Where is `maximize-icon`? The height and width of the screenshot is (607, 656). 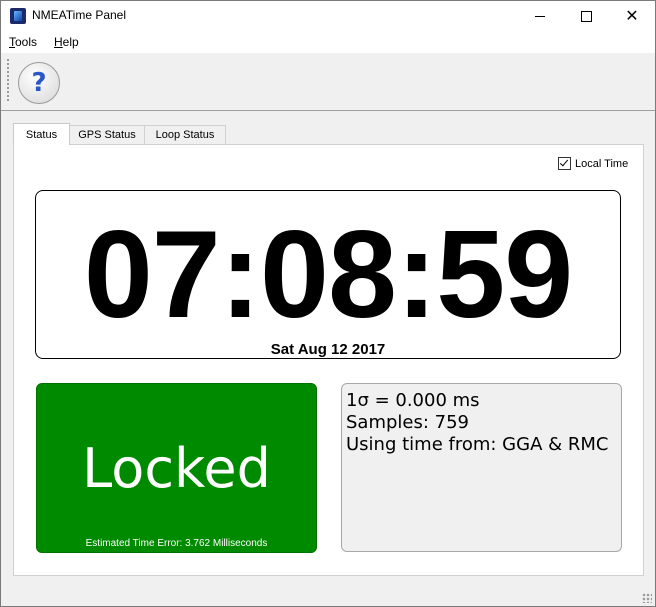
maximize-icon is located at coordinates (586, 16).